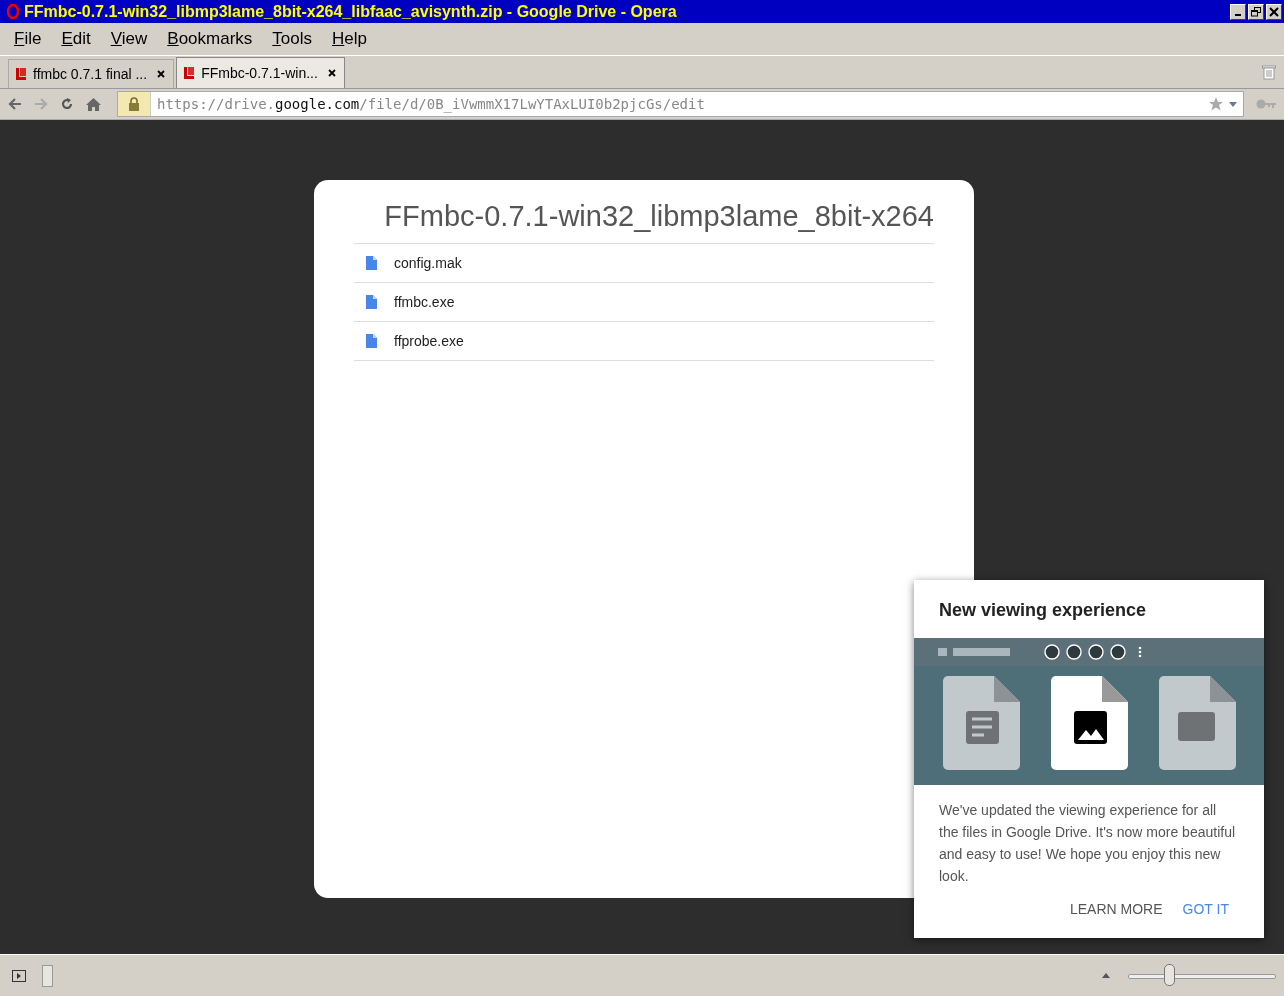  Describe the element at coordinates (210, 39) in the screenshot. I see `menu-item: Bookmarks` at that location.